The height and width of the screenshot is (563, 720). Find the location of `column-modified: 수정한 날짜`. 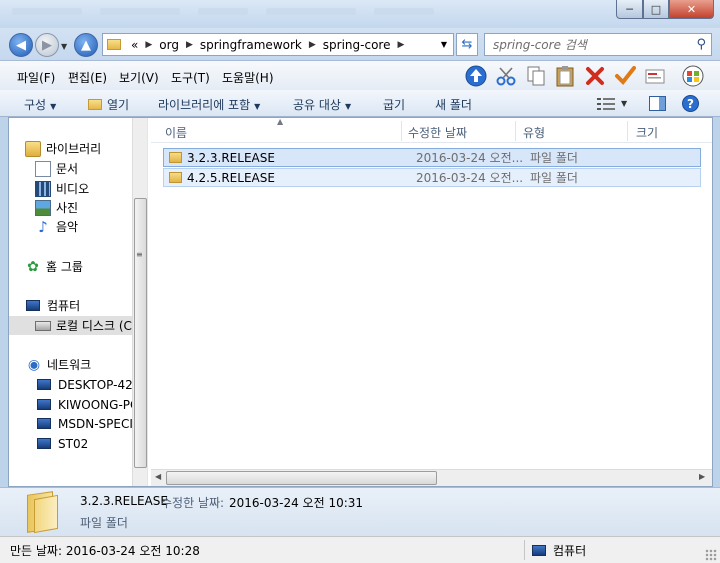

column-modified: 수정한 날짜 is located at coordinates (437, 132).